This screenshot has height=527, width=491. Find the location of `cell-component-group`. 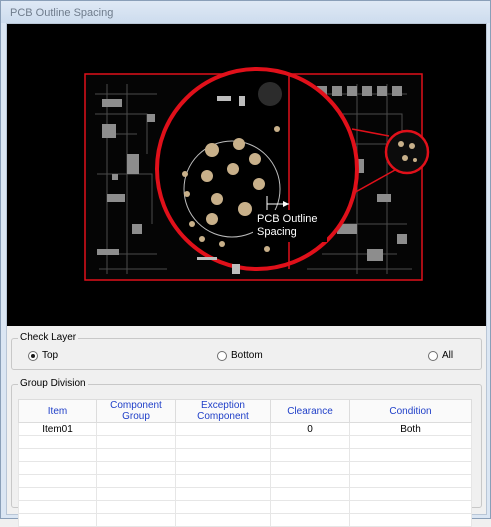

cell-component-group is located at coordinates (136, 429).